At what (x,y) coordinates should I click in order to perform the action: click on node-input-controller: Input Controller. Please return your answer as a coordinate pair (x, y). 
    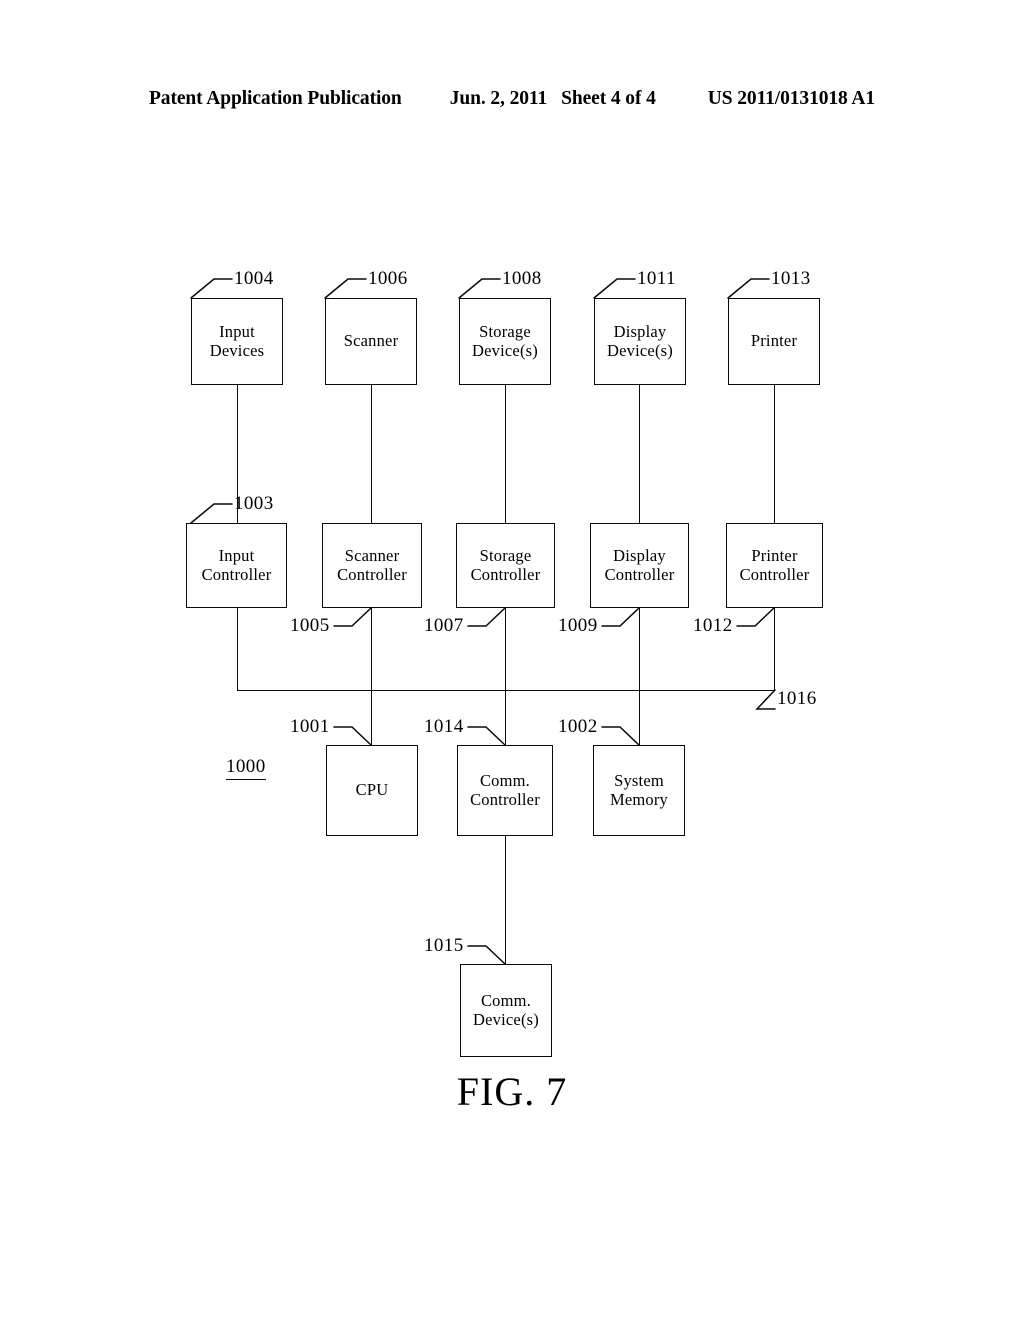
    Looking at the image, I should click on (236, 565).